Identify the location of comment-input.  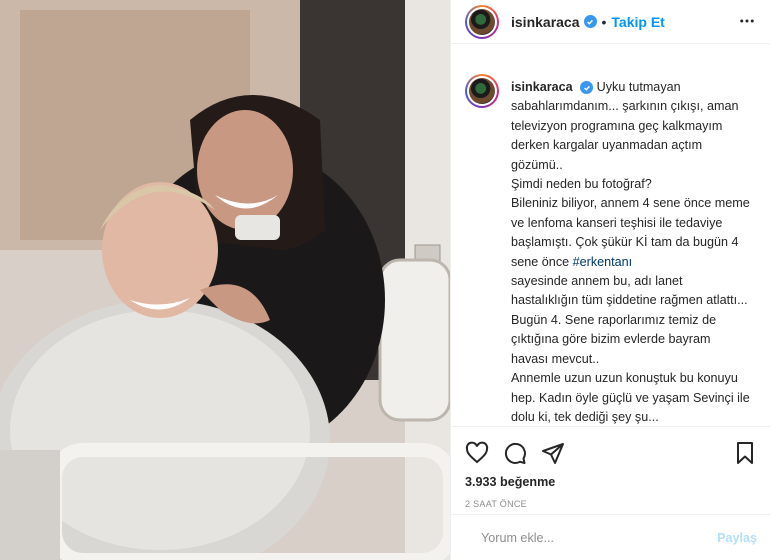
(599, 537).